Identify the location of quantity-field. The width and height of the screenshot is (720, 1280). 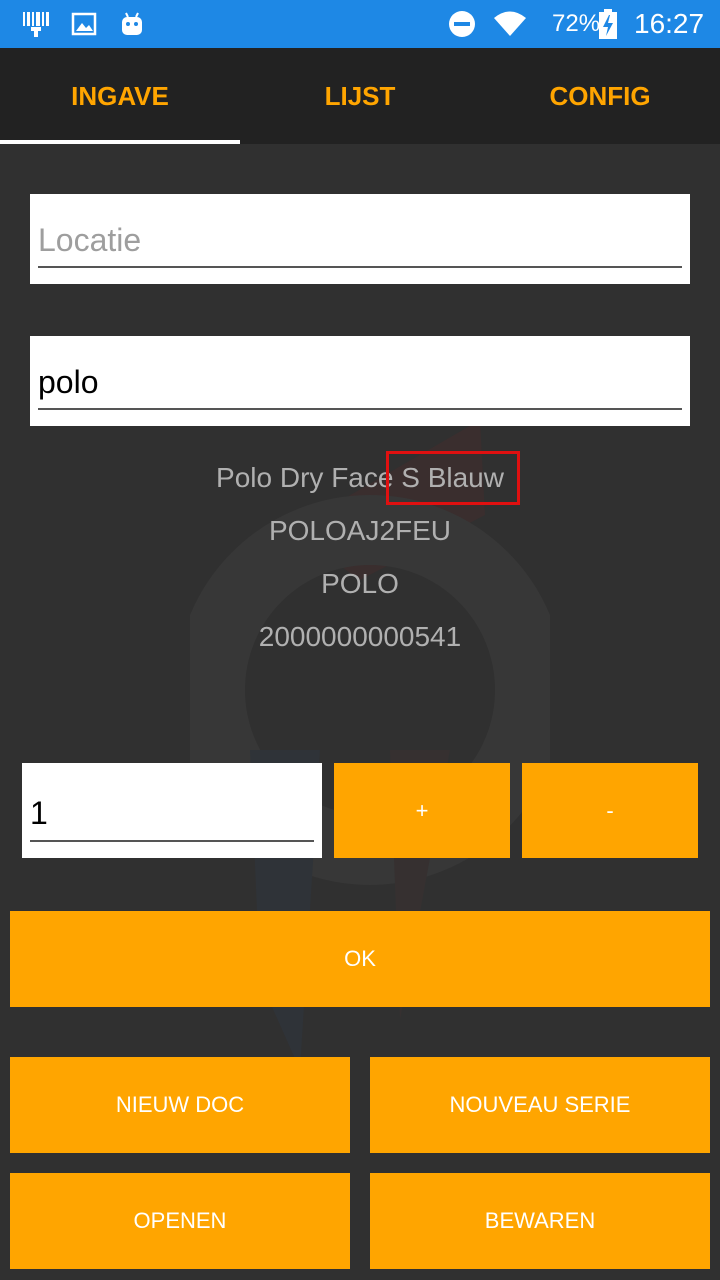
(172, 810).